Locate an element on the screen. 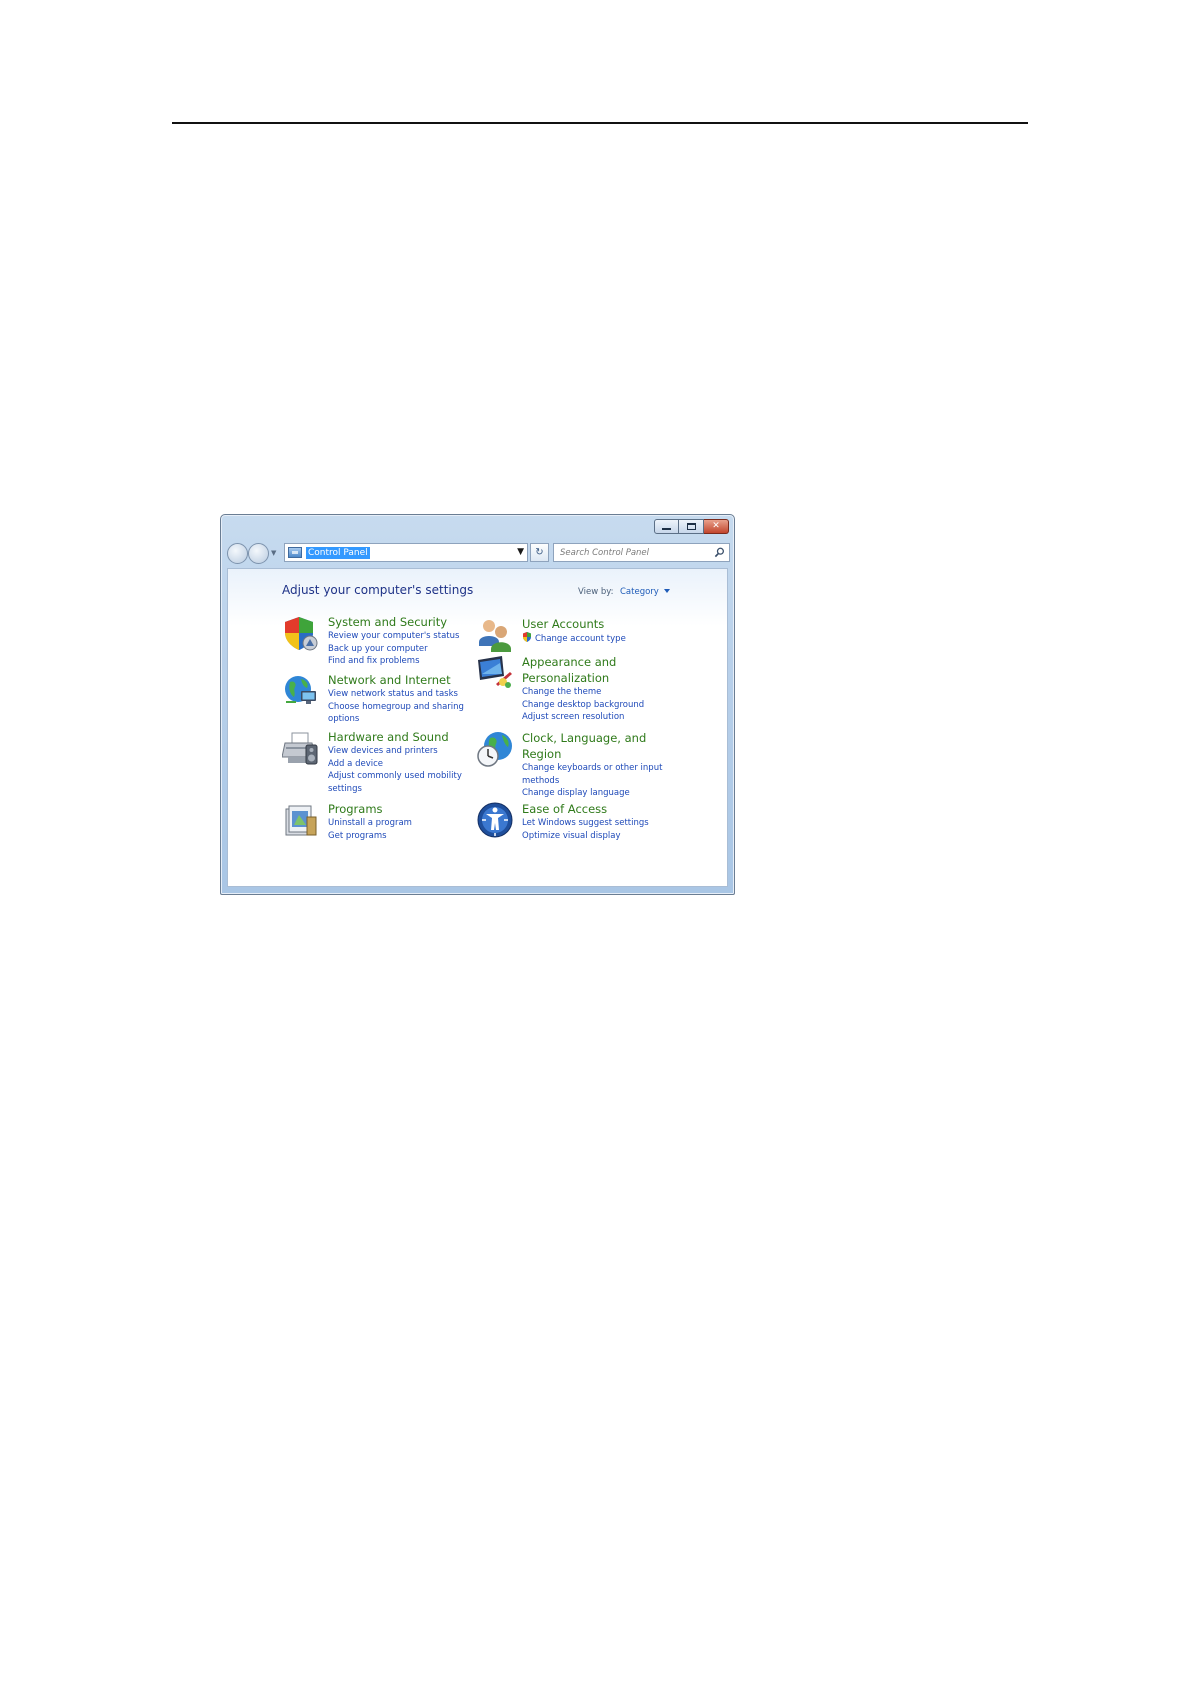  search-input is located at coordinates (633, 552).